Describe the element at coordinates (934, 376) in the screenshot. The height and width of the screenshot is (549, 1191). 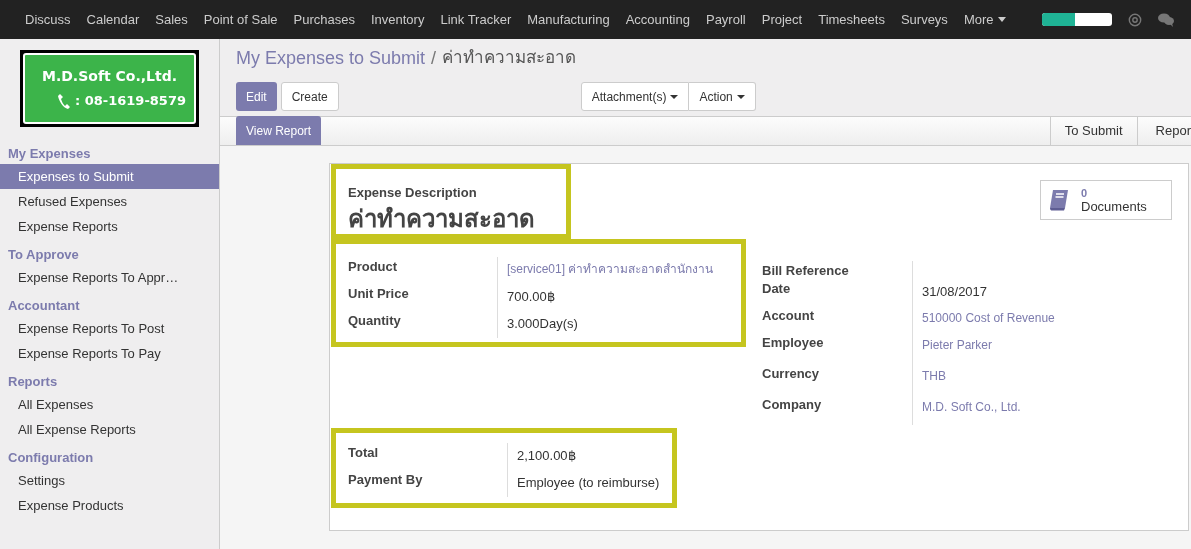
I see `field-link: THB` at that location.